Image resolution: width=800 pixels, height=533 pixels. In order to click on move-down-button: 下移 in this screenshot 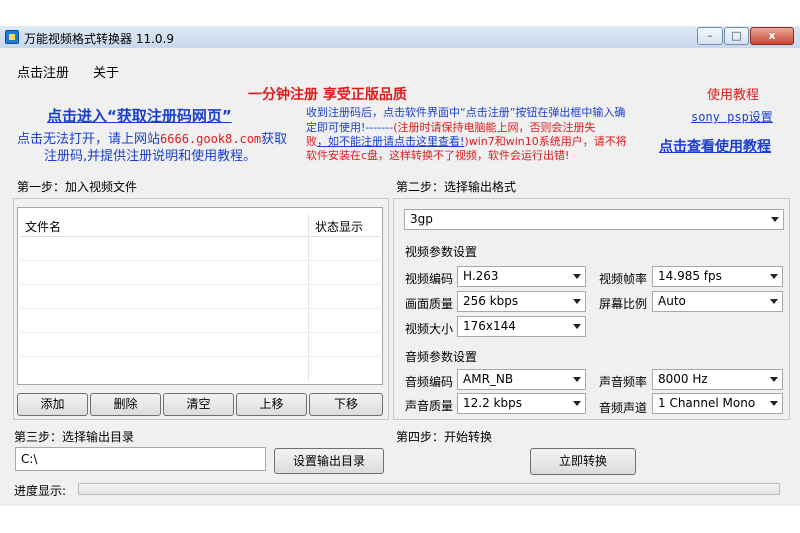, I will do `click(346, 404)`.